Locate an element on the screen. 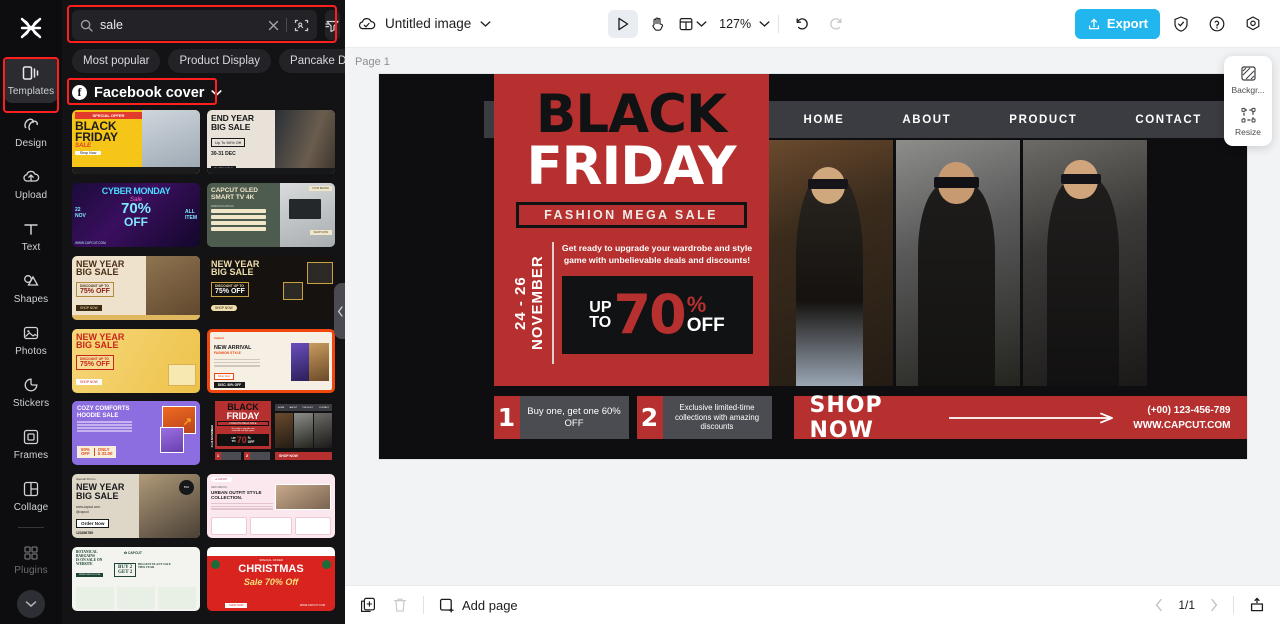 Image resolution: width=1280 pixels, height=624 pixels. design-discount-value: 70 is located at coordinates (650, 315).